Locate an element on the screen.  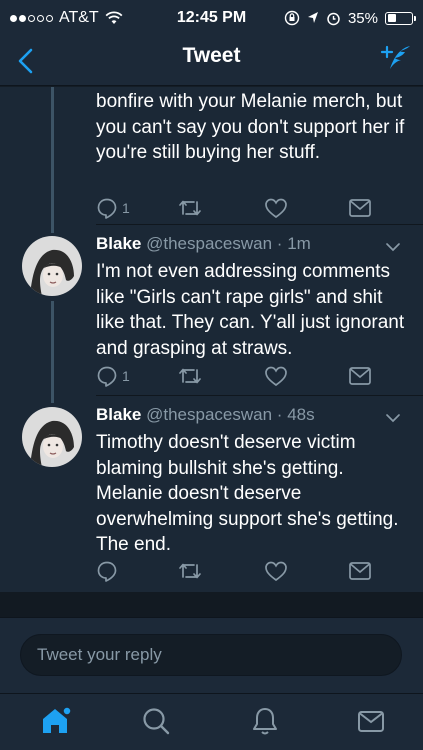
thread-end-spacer is located at coordinates (211, 604).